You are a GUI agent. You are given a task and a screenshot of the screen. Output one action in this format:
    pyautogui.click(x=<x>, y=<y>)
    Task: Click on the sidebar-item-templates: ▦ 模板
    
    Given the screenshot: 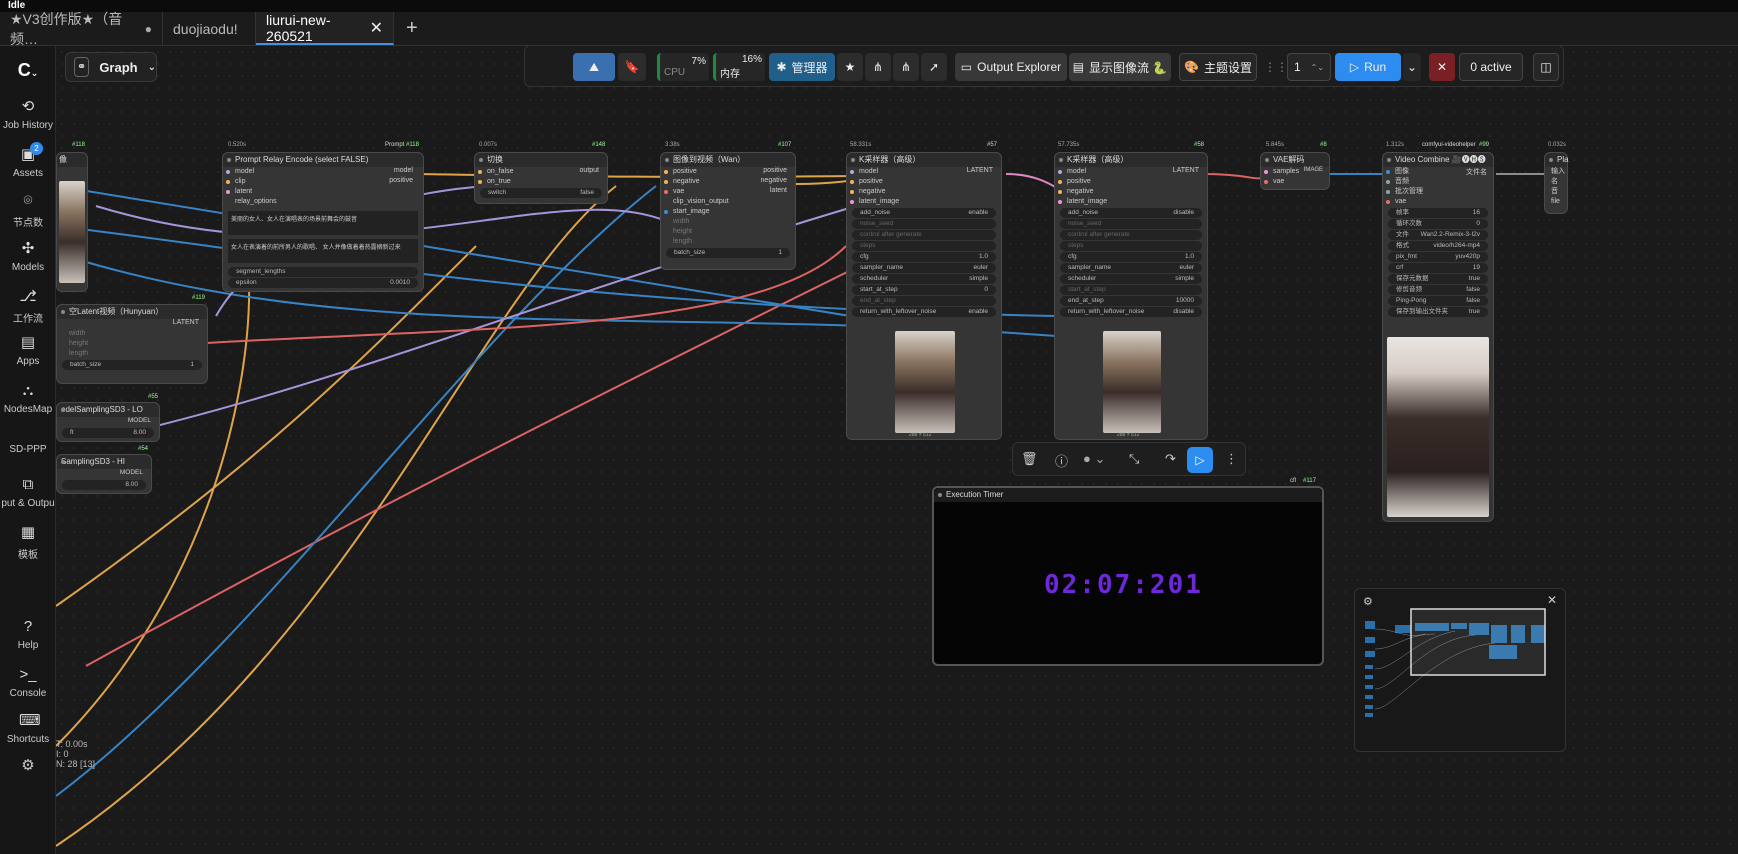 What is the action you would take?
    pyautogui.click(x=28, y=542)
    